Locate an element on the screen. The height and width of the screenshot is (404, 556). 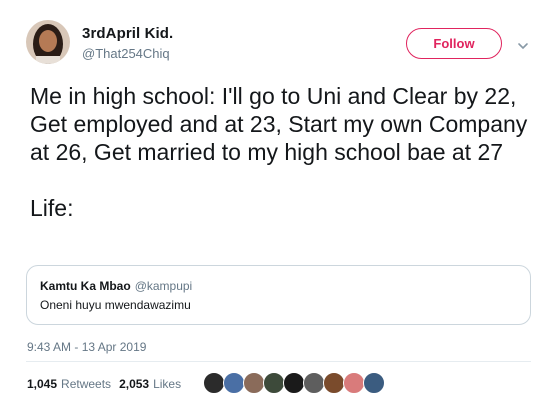
tweet-timestamp: 9:43 AM - 13 Apr 2019 is located at coordinates (86, 347).